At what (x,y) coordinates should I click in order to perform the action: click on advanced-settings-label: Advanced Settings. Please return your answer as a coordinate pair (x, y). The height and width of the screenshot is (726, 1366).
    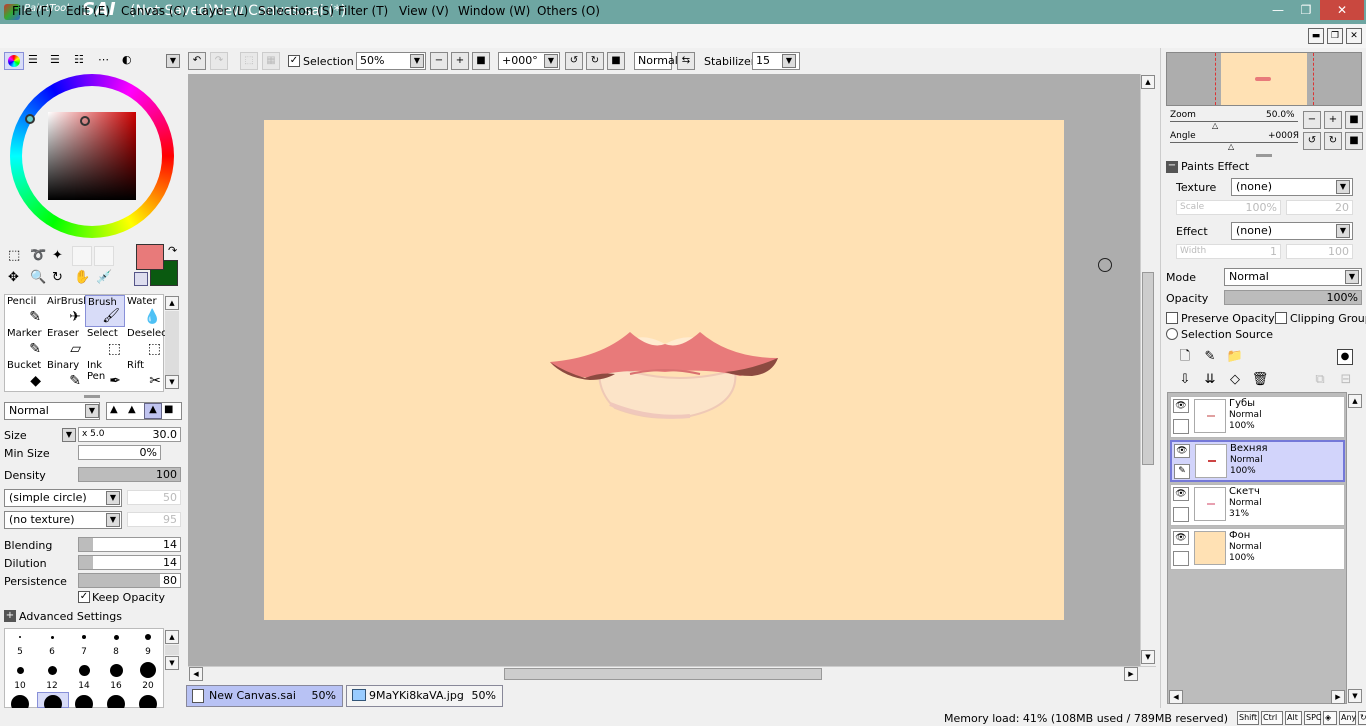
    Looking at the image, I should click on (70, 616).